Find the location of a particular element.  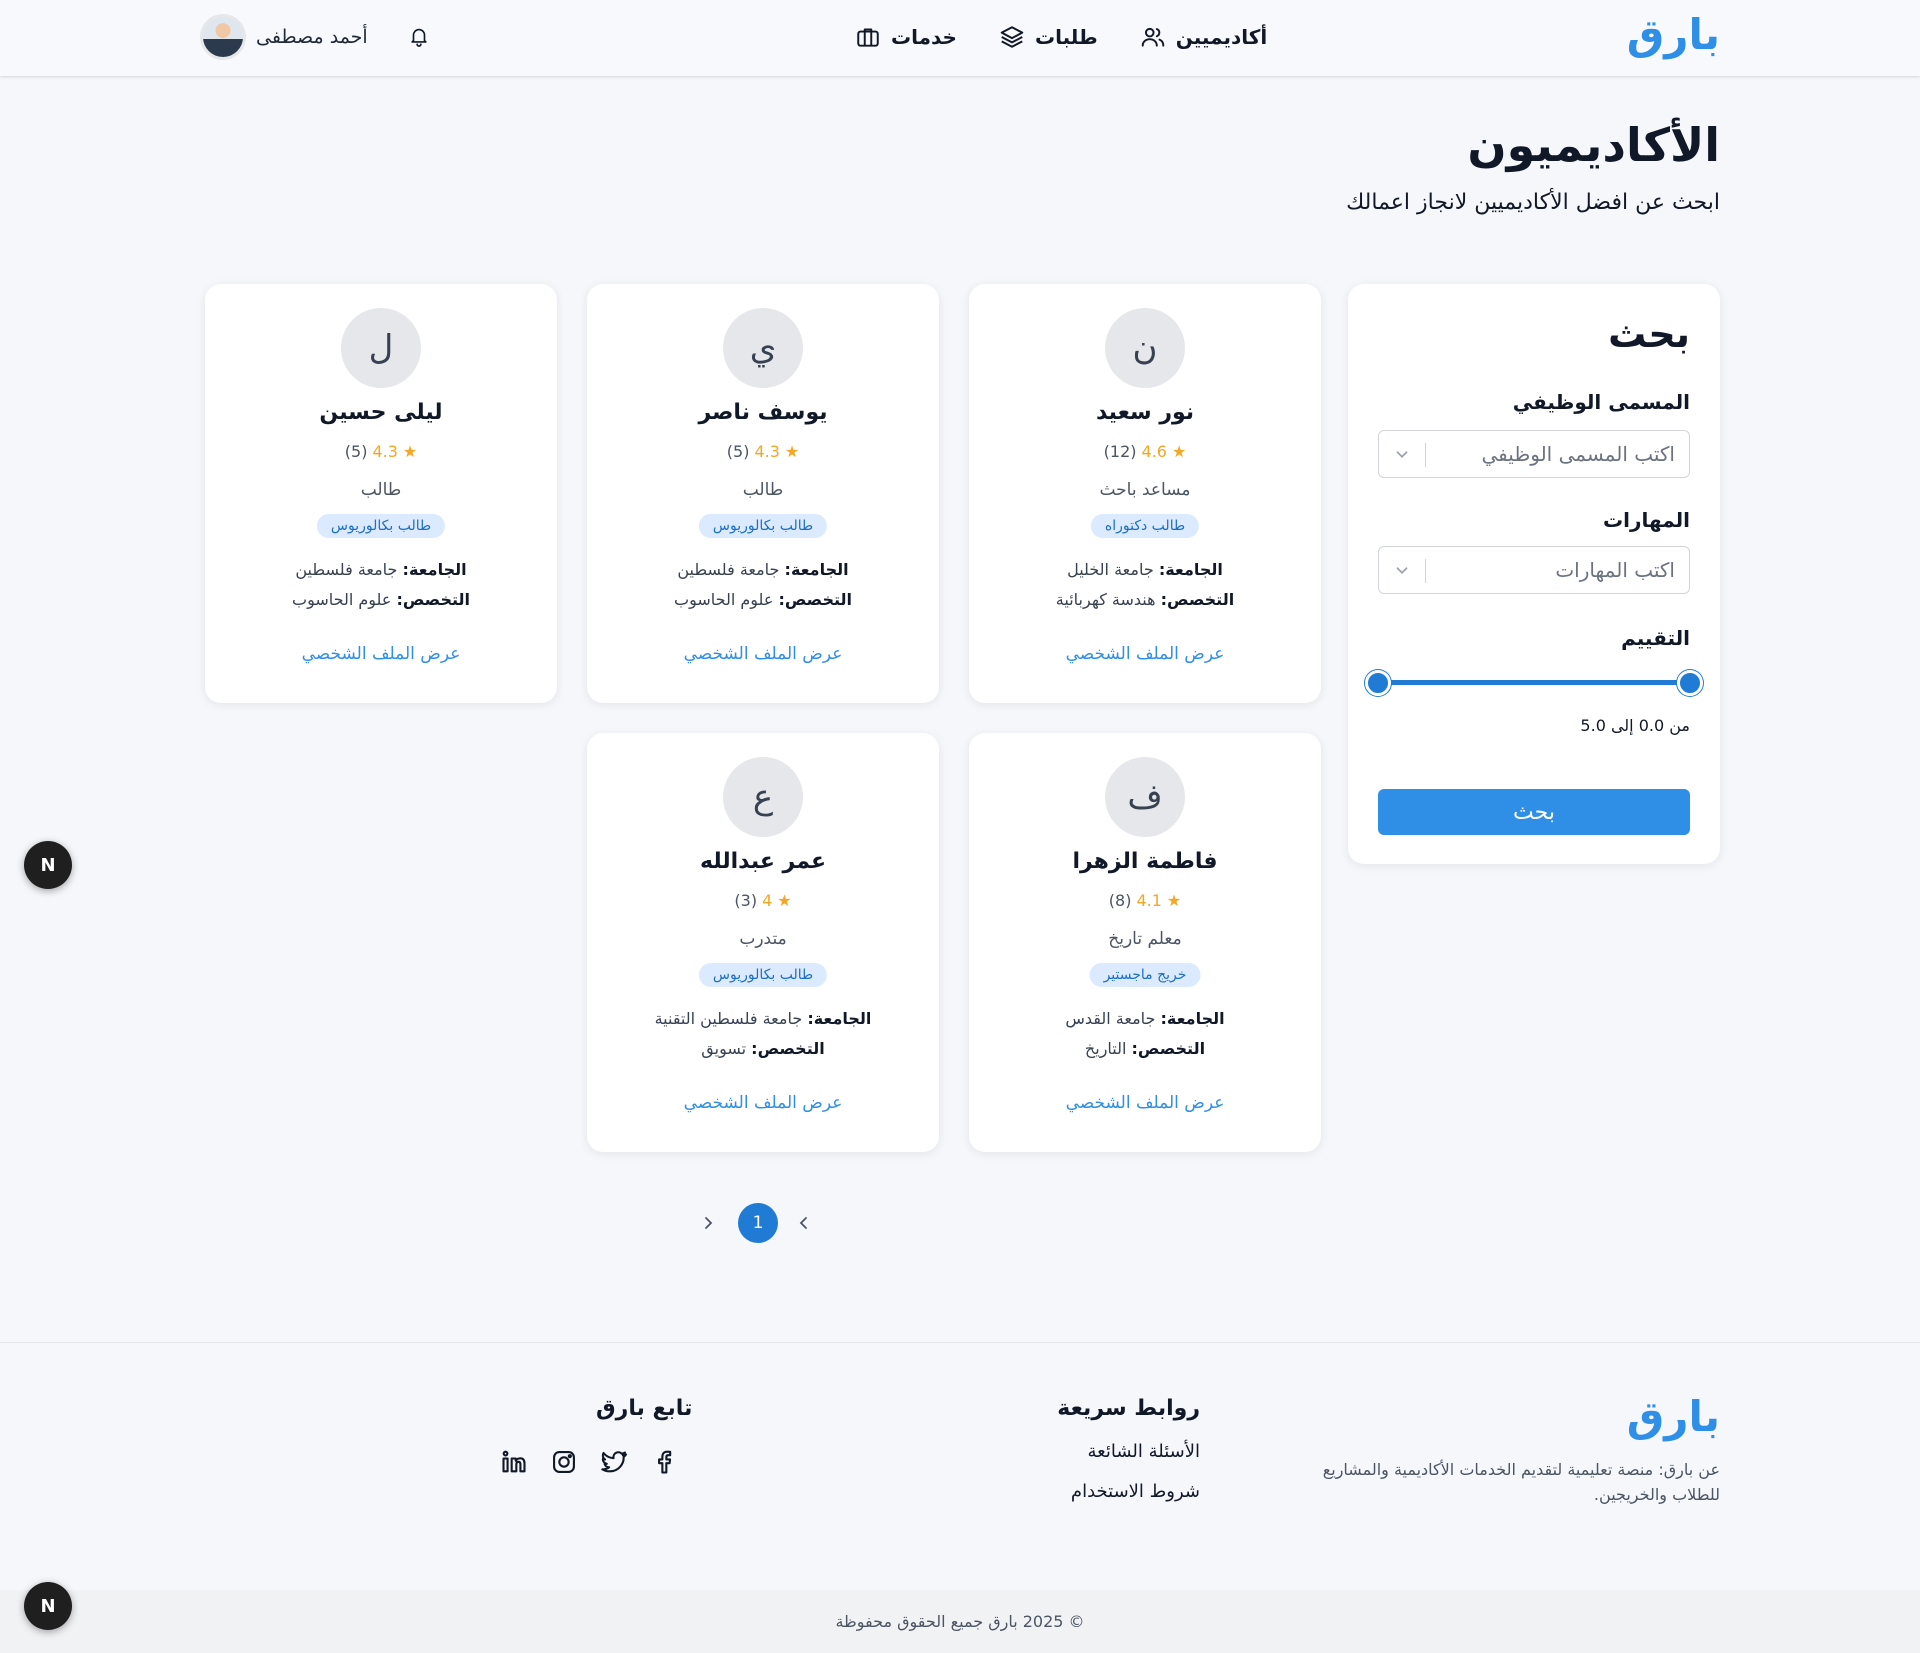

briefcase-icon is located at coordinates (868, 37).